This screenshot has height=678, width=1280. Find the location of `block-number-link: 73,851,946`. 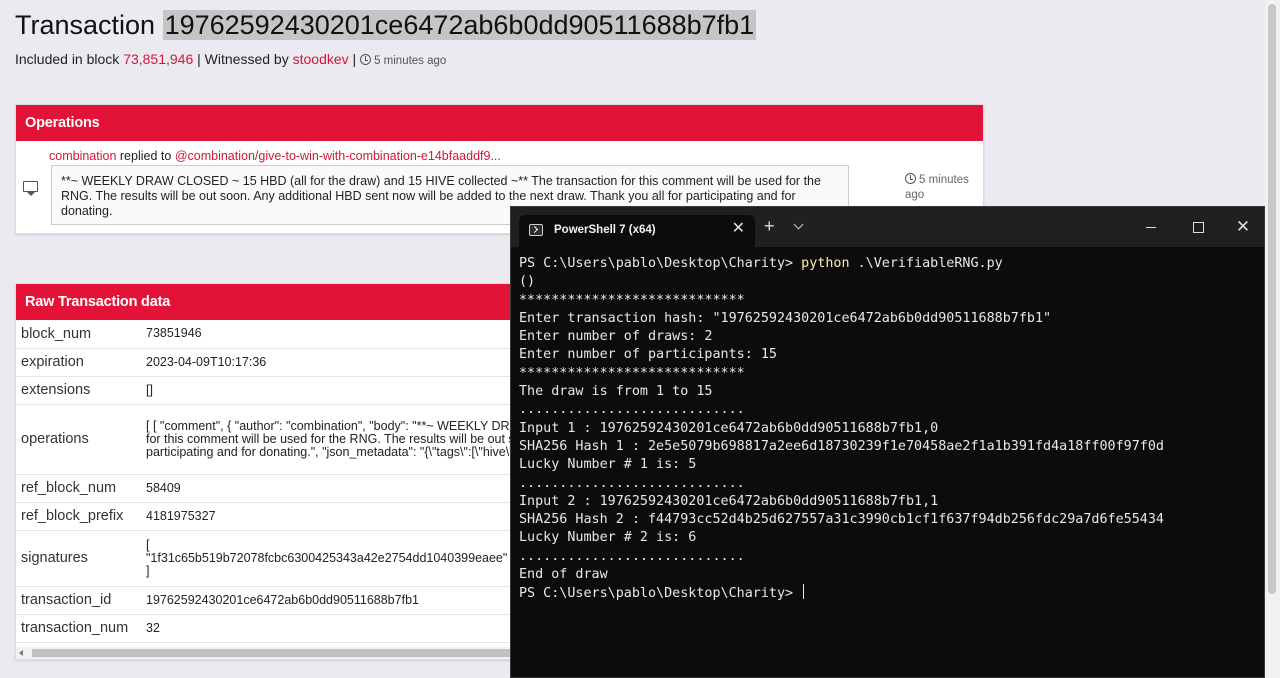

block-number-link: 73,851,946 is located at coordinates (158, 59).